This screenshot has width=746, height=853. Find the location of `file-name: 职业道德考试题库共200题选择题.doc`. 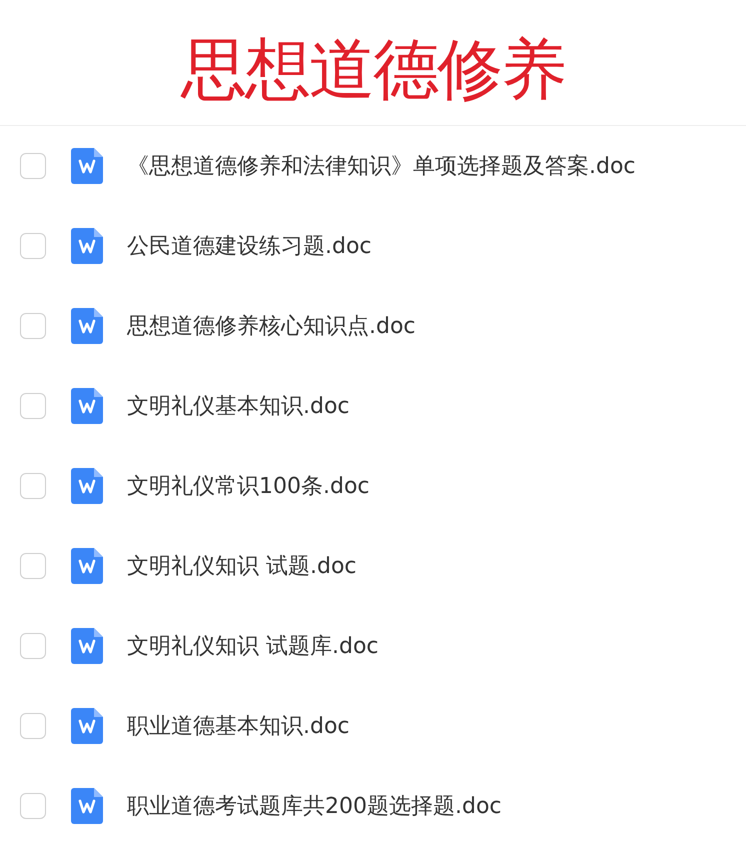

file-name: 职业道德考试题库共200题选择题.doc is located at coordinates (314, 806).